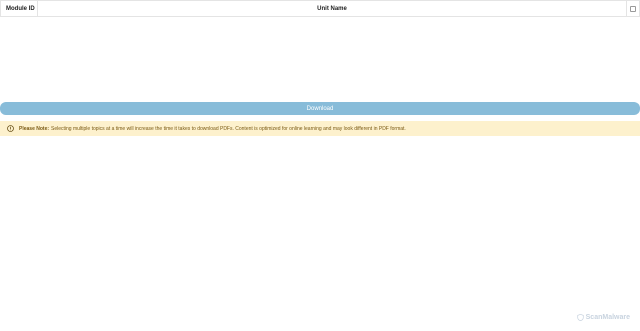 The height and width of the screenshot is (331, 640). I want to click on select-all-cell, so click(633, 8).